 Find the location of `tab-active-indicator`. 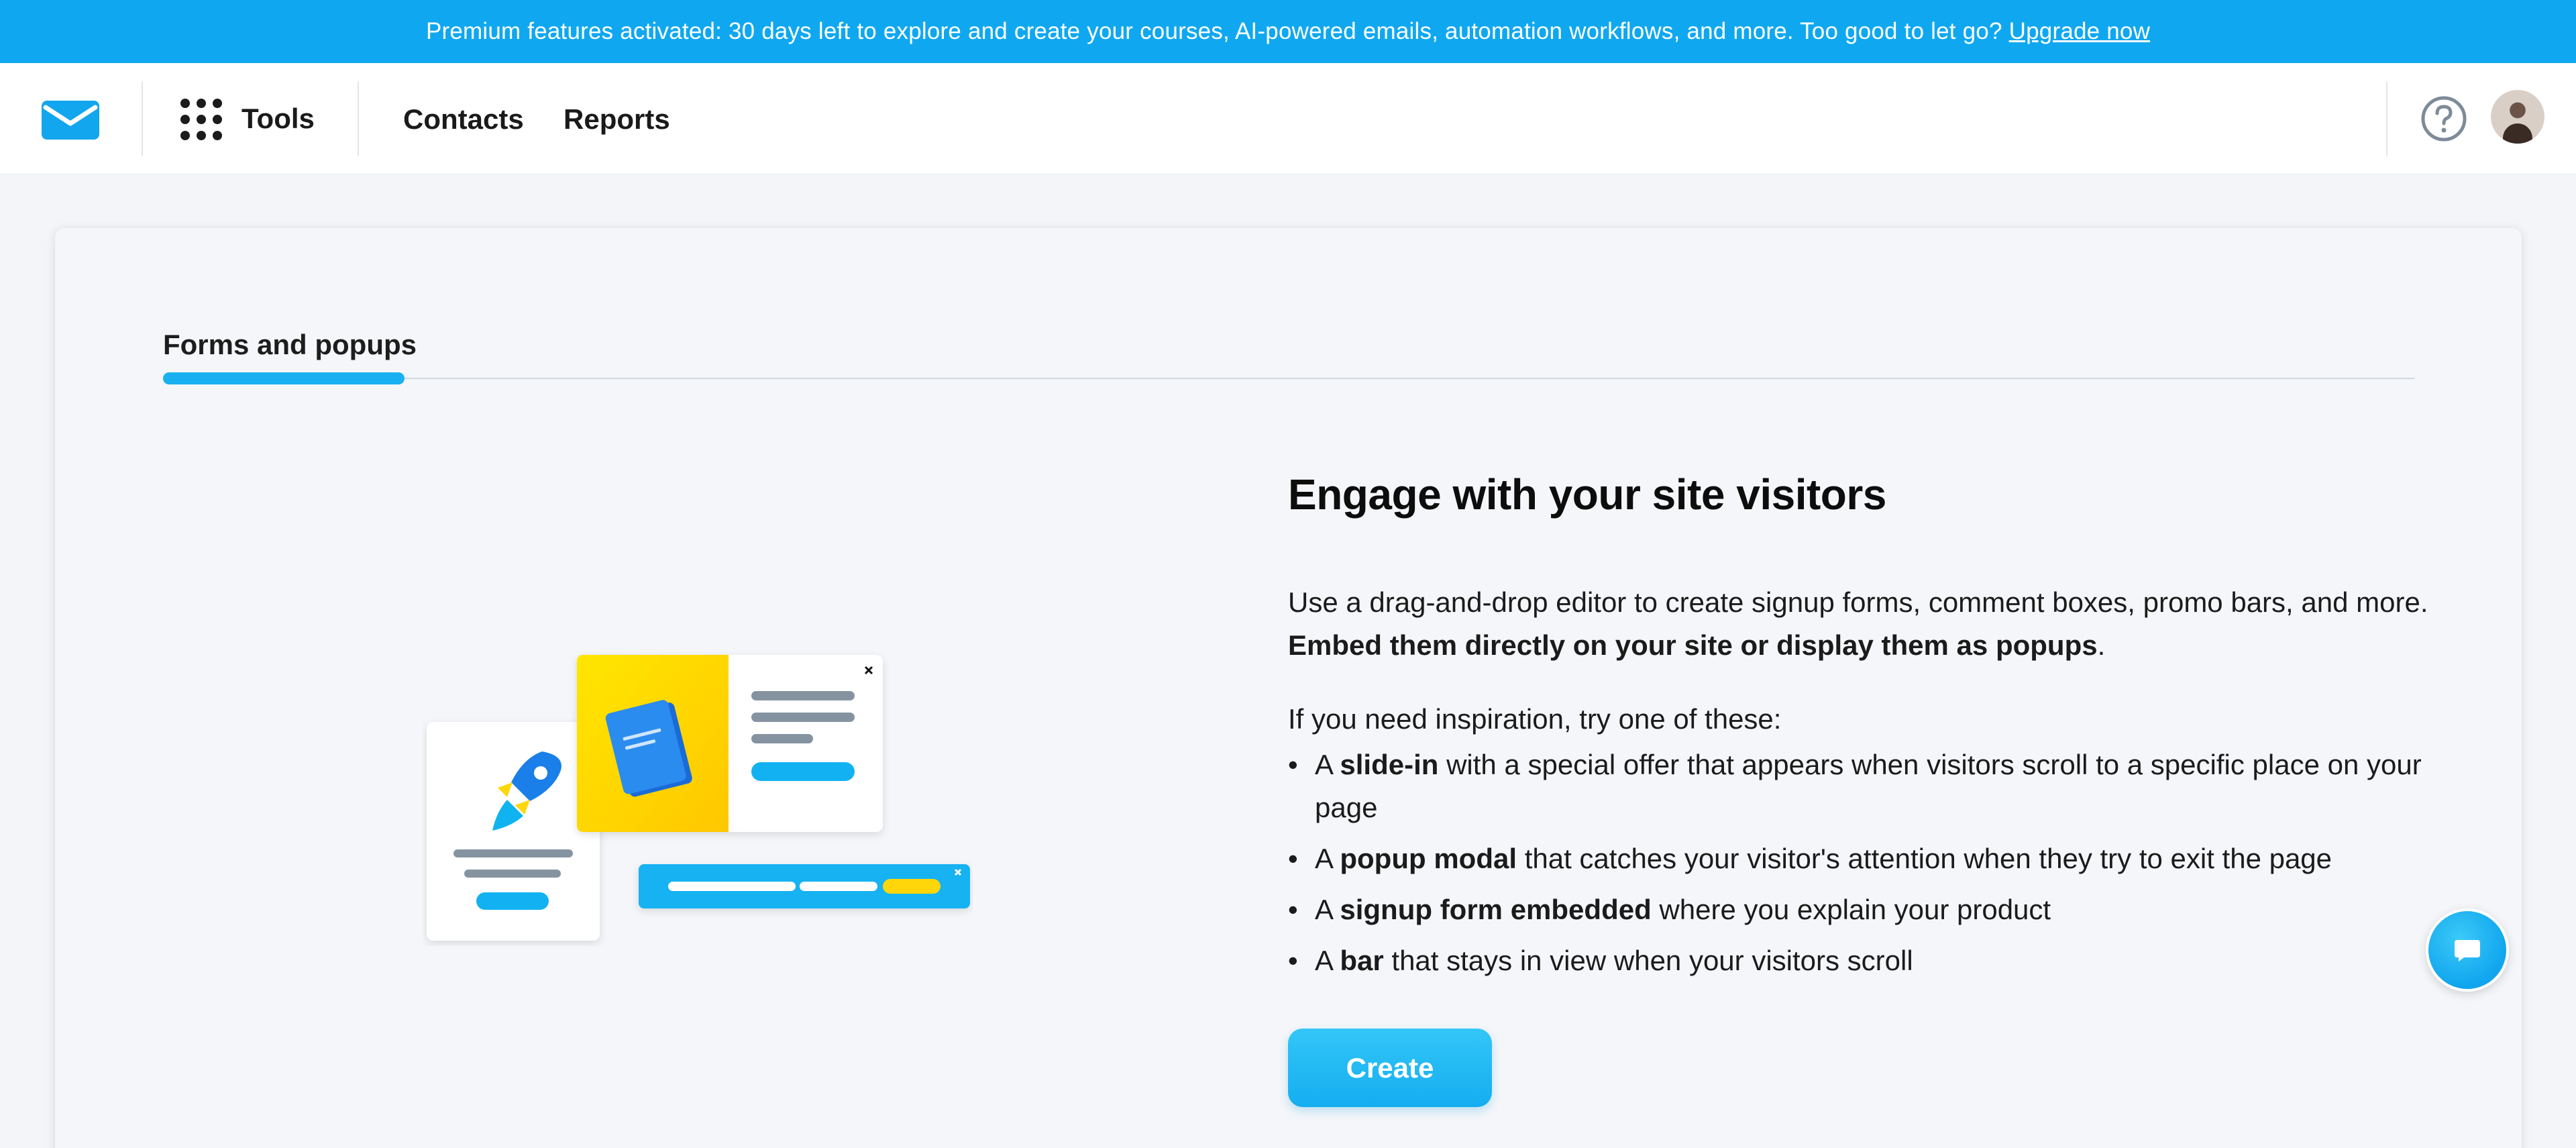

tab-active-indicator is located at coordinates (284, 378).